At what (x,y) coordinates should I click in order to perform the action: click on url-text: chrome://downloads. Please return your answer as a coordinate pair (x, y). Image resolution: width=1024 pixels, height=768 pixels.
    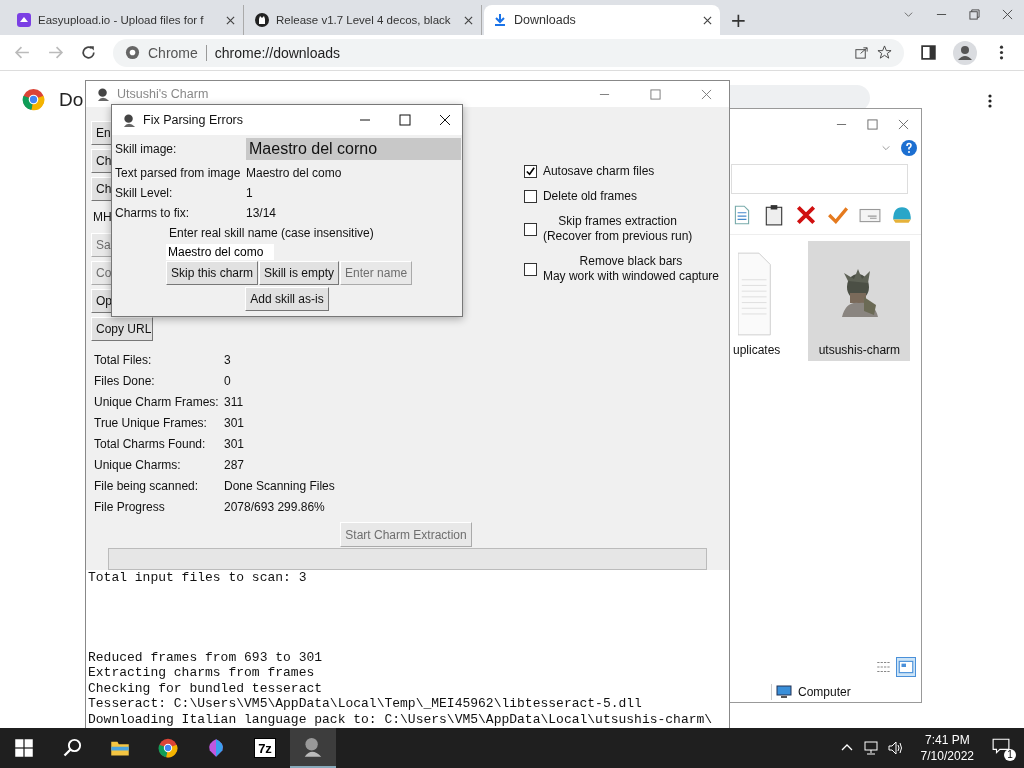
    Looking at the image, I should click on (277, 52).